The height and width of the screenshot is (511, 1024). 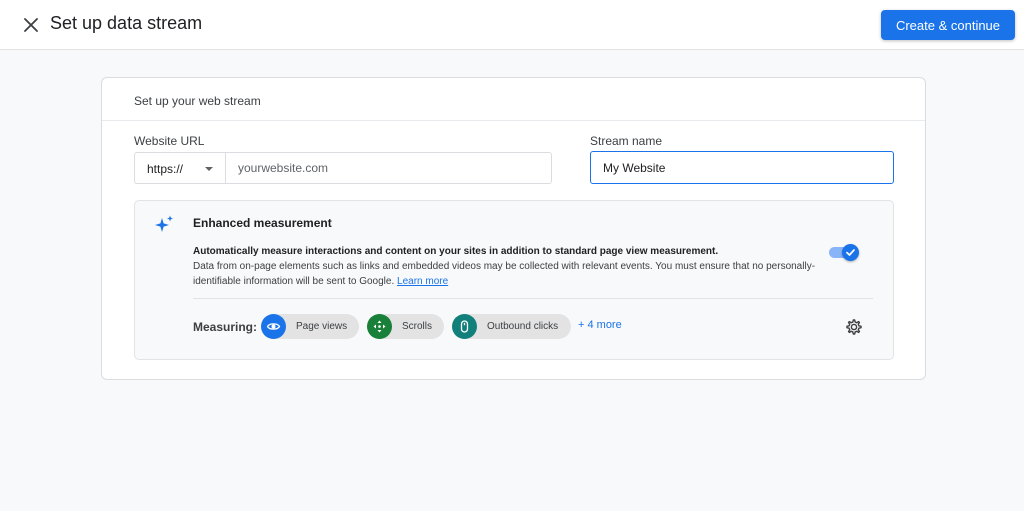 I want to click on gear-icon, so click(x=854, y=327).